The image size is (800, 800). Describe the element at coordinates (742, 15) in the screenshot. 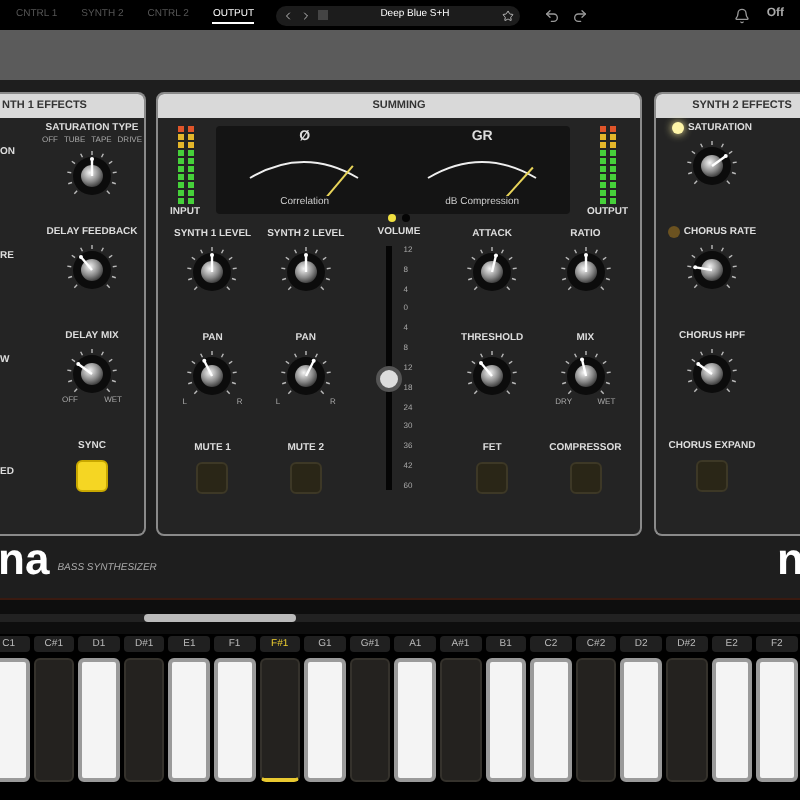

I see `bell-icon` at that location.